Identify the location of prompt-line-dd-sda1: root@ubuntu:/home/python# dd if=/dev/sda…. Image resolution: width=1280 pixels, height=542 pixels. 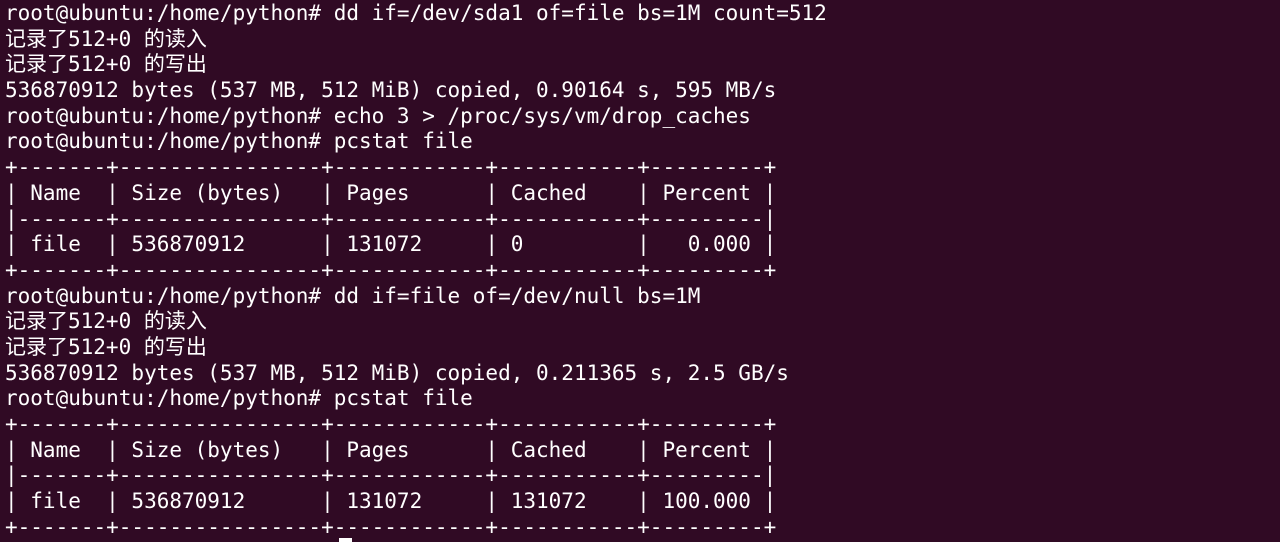
(416, 13).